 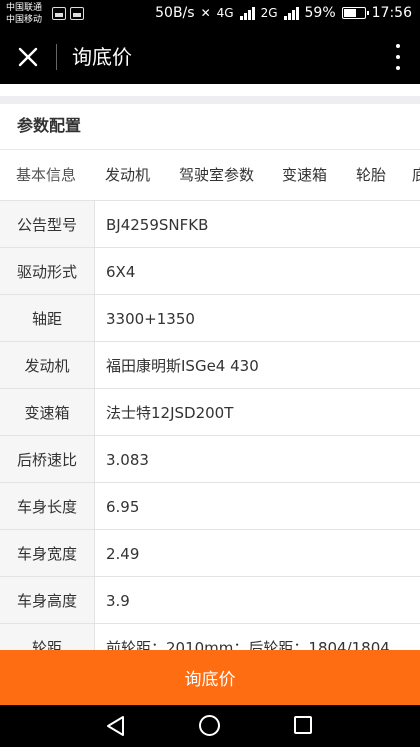 I want to click on nav-back-button, so click(x=116, y=728).